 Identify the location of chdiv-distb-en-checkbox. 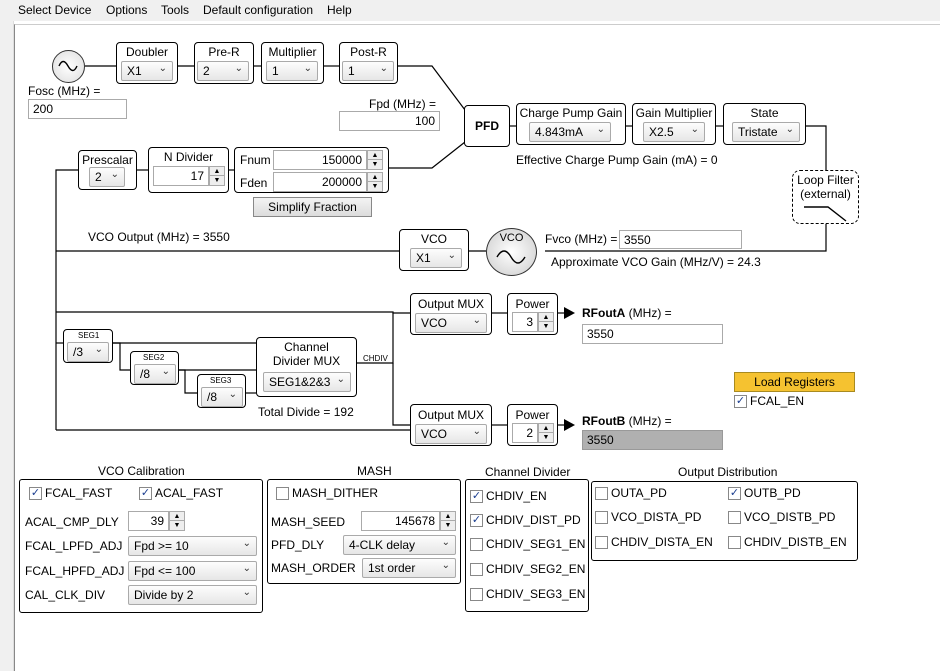
(734, 542).